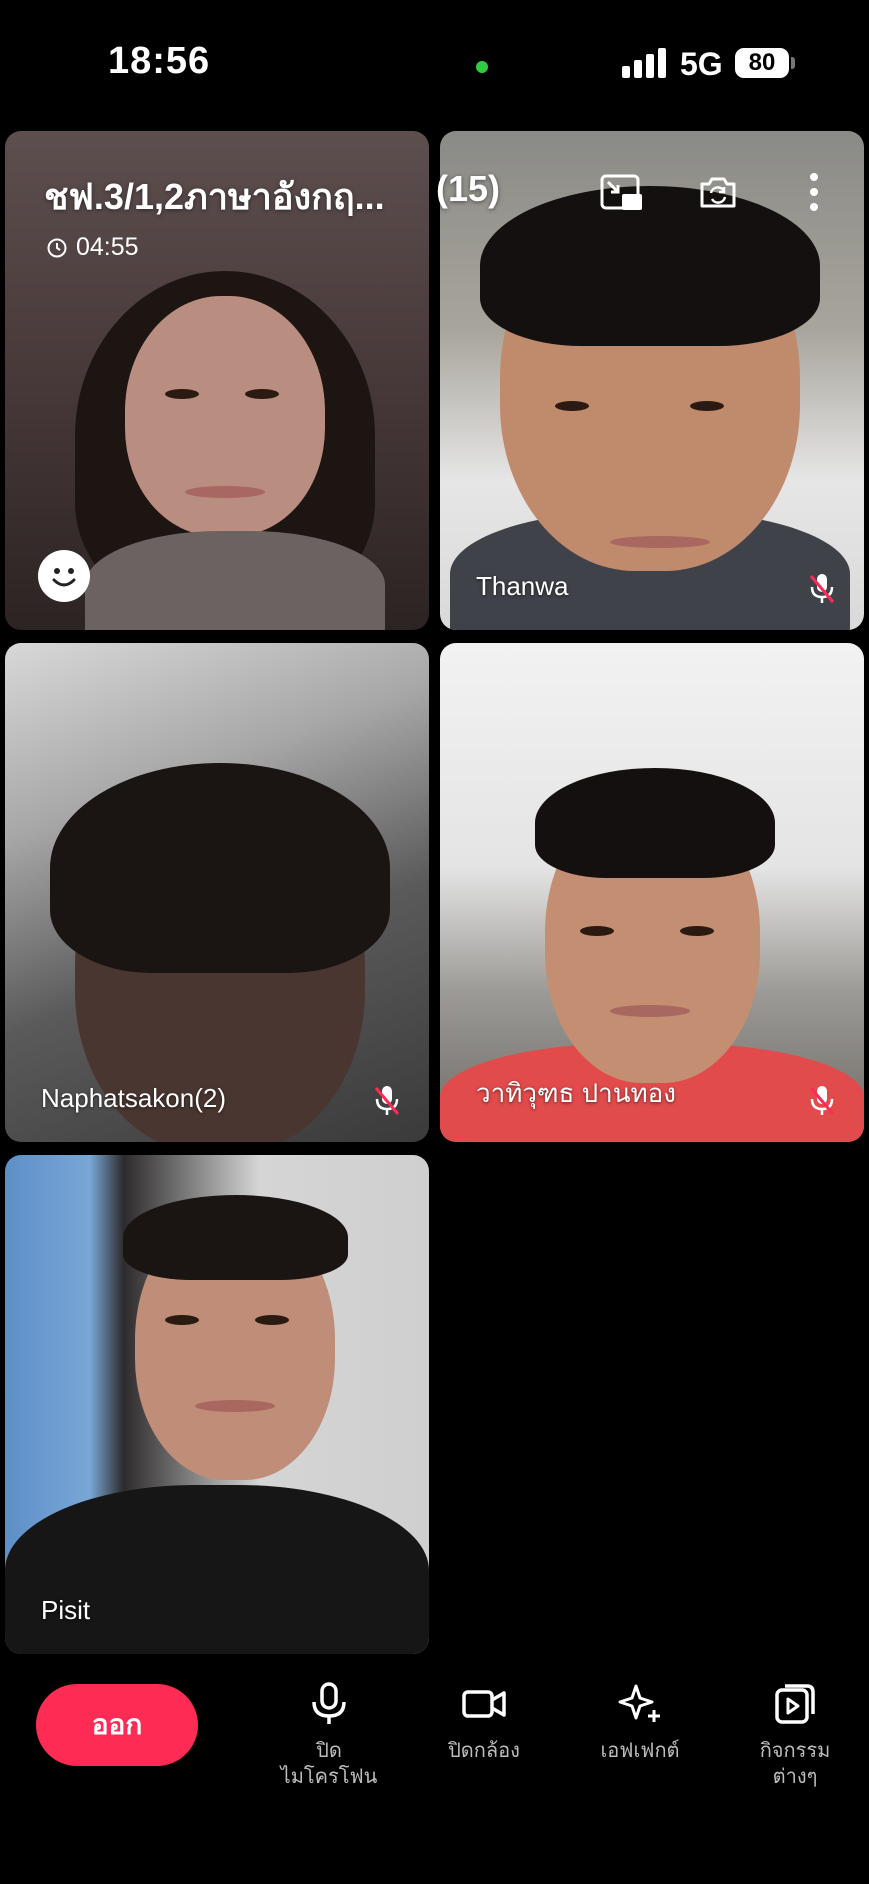 This screenshot has height=1884, width=869. I want to click on activities-icon, so click(795, 1704).